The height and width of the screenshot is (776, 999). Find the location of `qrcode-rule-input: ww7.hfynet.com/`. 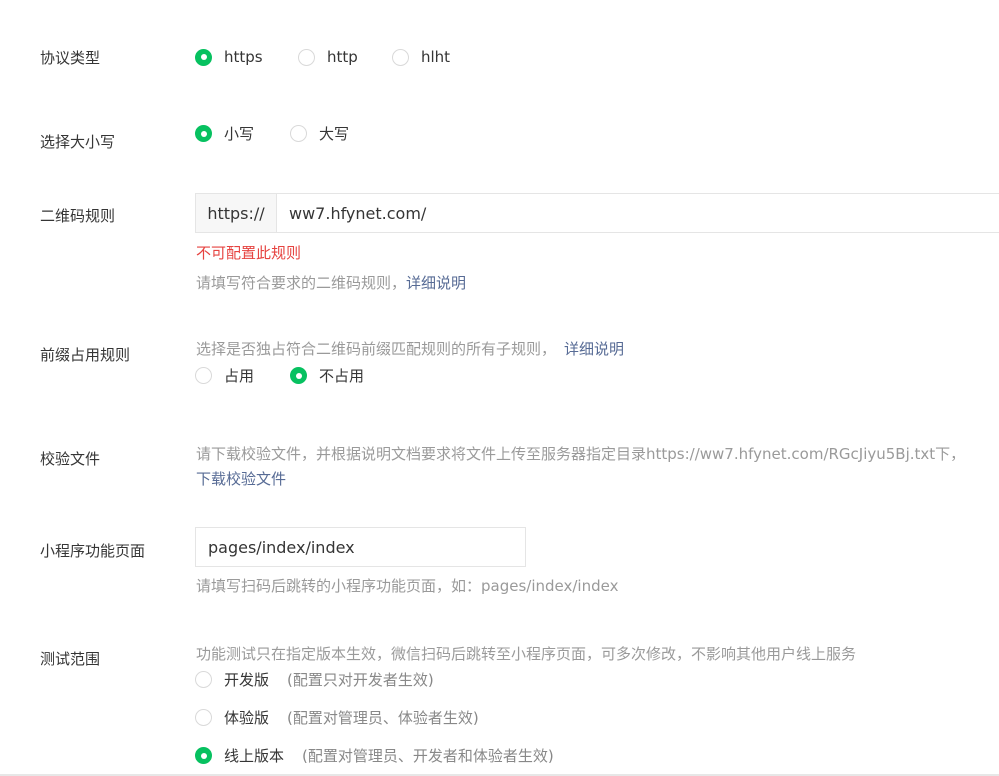

qrcode-rule-input: ww7.hfynet.com/ is located at coordinates (638, 213).